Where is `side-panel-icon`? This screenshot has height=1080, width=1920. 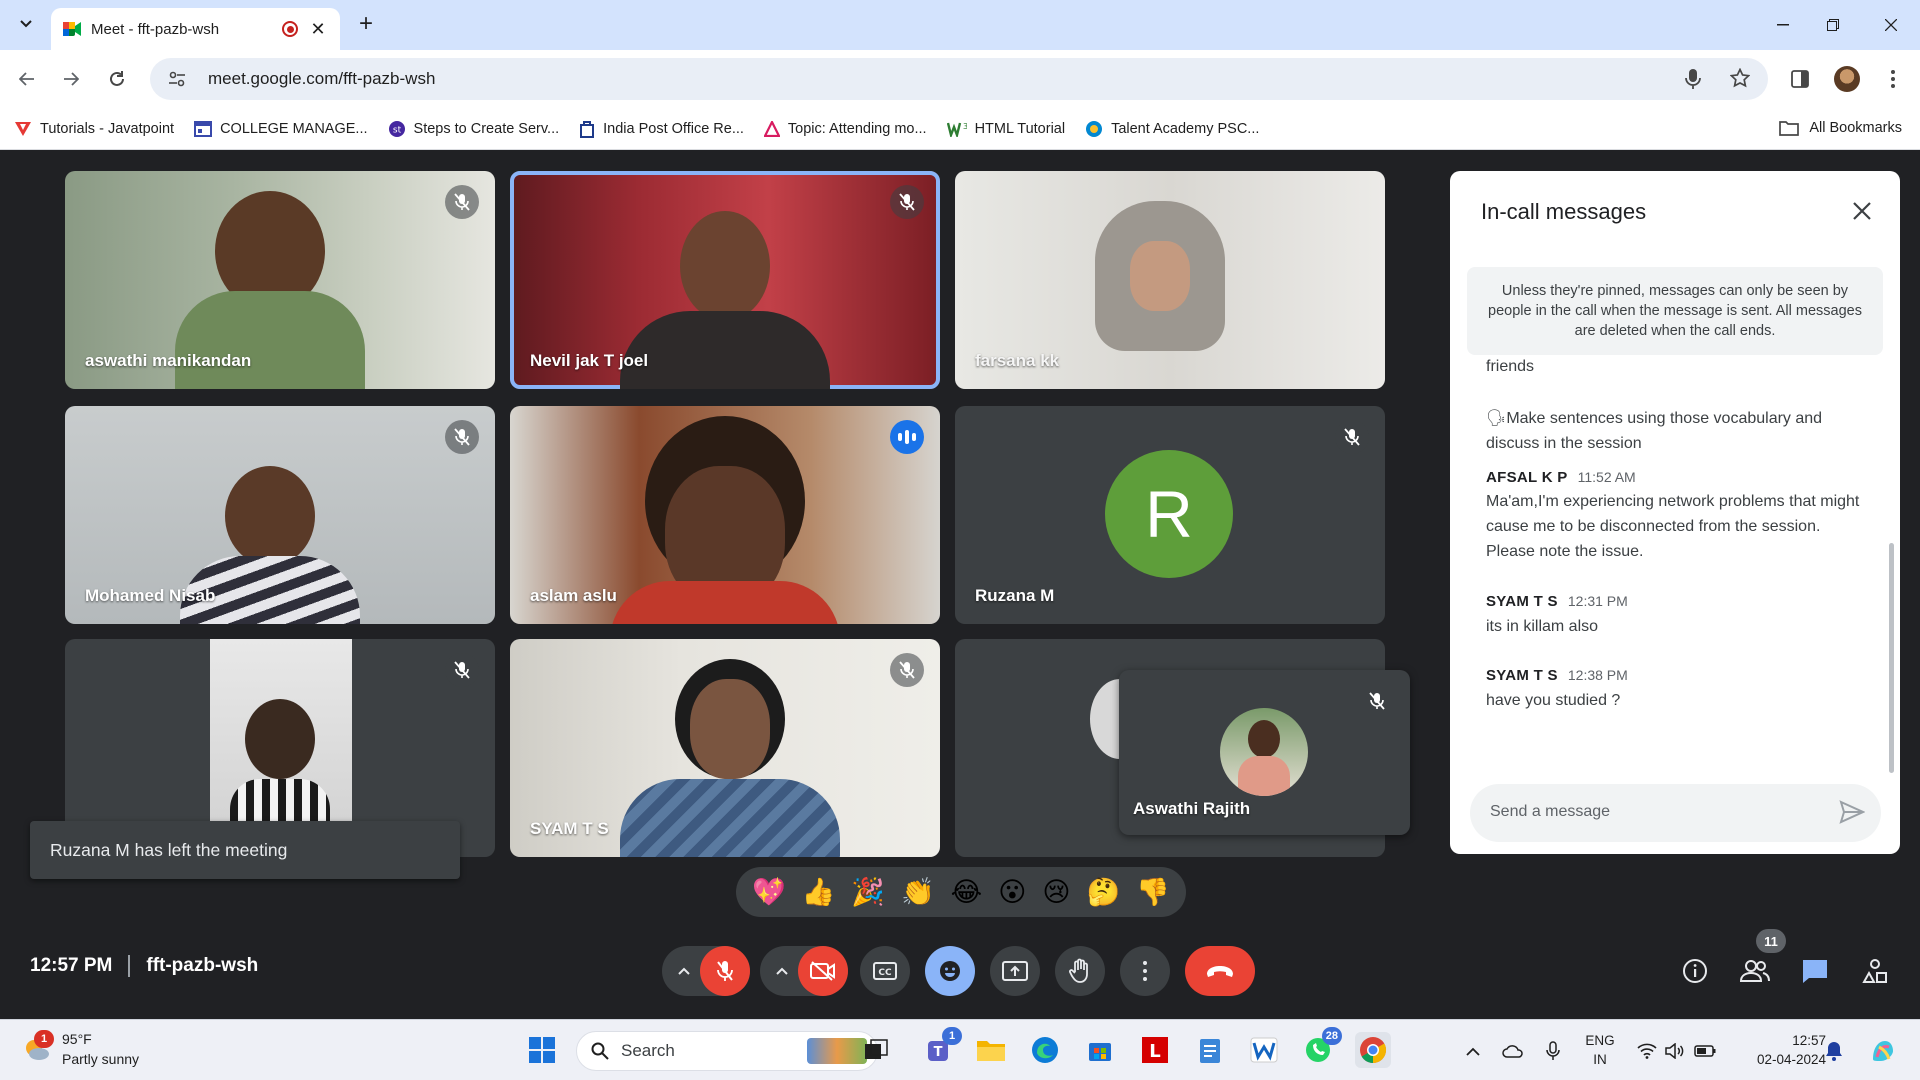 side-panel-icon is located at coordinates (1800, 79).